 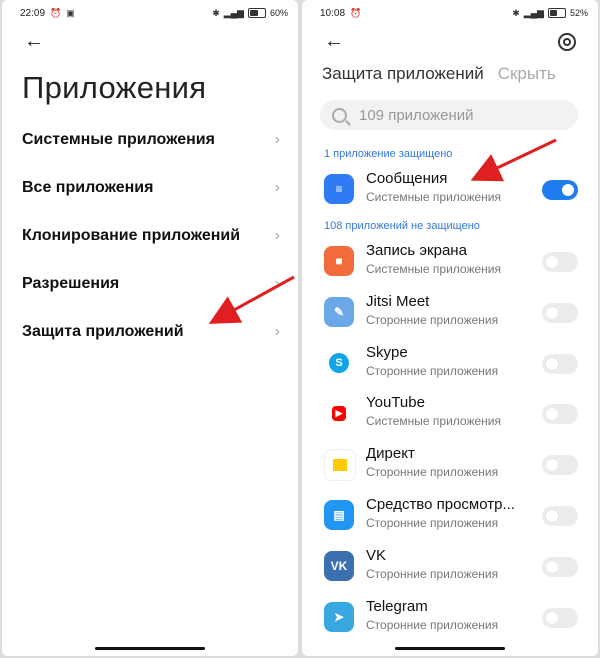 What do you see at coordinates (390, 454) in the screenshot?
I see `app-name: Директ` at bounding box center [390, 454].